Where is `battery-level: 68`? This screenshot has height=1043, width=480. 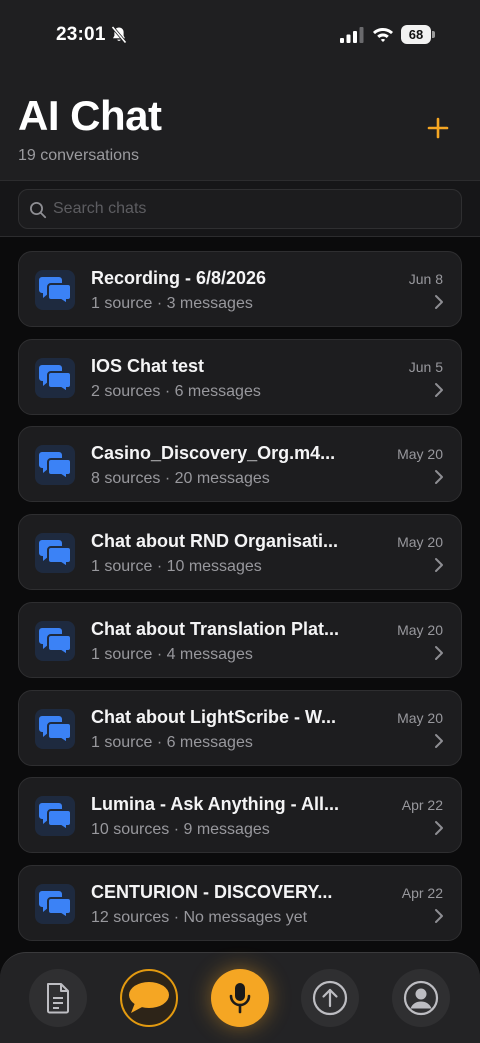
battery-level: 68 is located at coordinates (416, 34).